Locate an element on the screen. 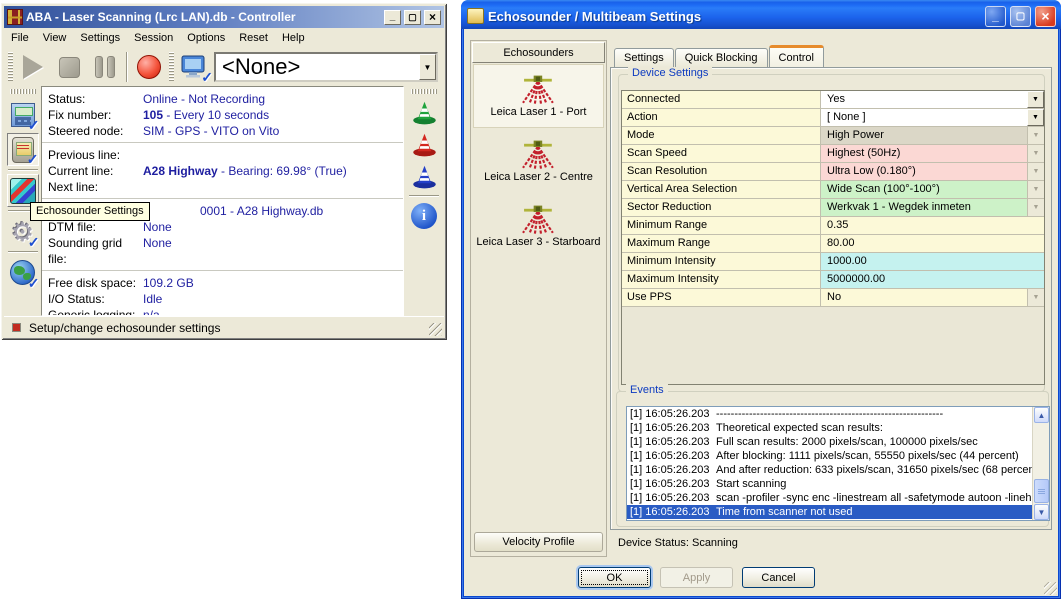  sounder-view-button: ✓ is located at coordinates (22, 150).